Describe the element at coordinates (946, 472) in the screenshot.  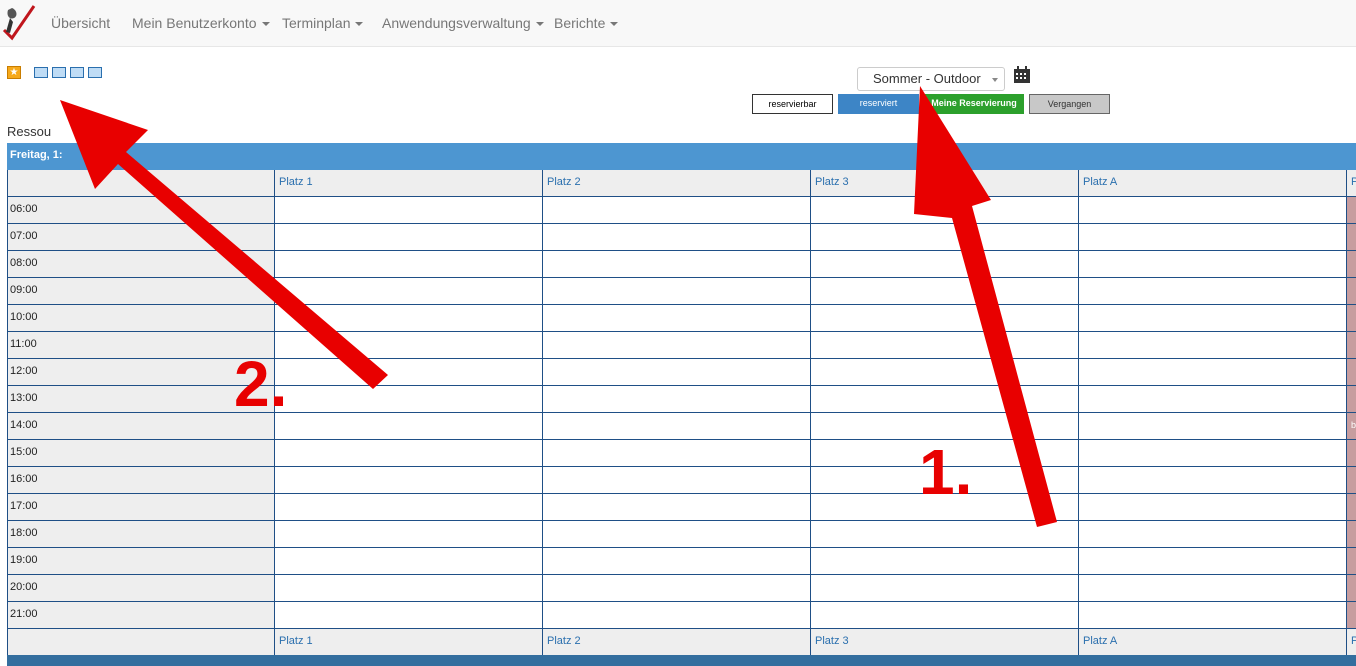
I see `annotation-number-1: 1.` at that location.